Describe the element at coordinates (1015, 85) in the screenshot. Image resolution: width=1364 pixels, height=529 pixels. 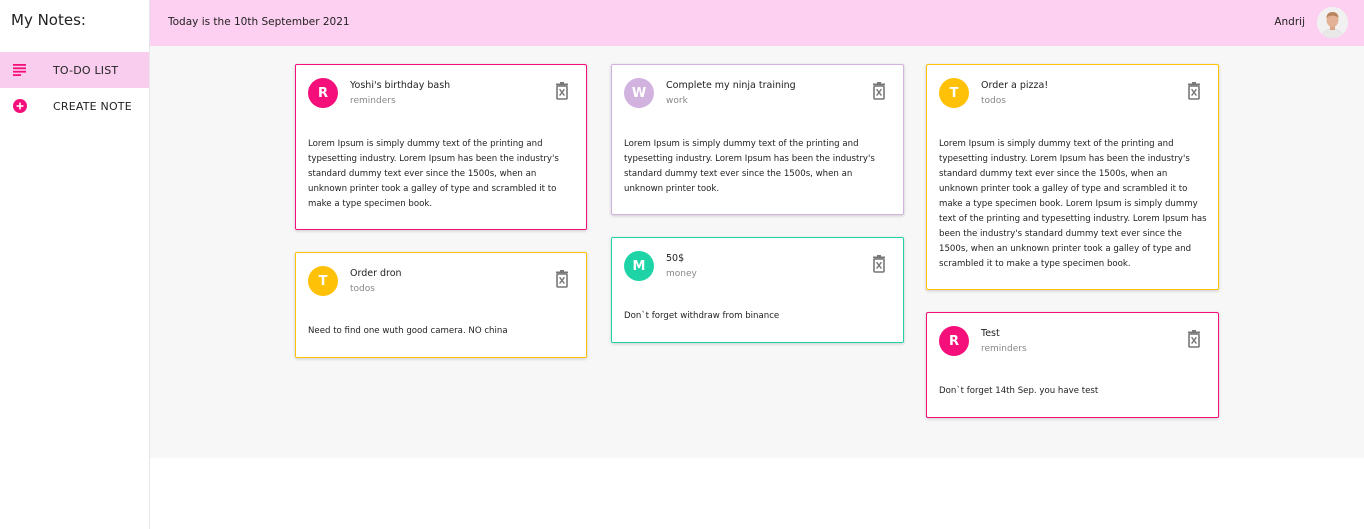
I see `note-title: Order a pizza!` at that location.